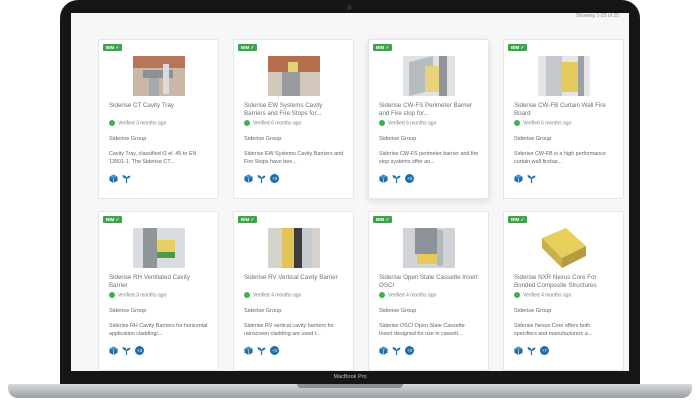  Describe the element at coordinates (564, 110) in the screenshot. I see `product-title: Siderise CW-FB Curtain Wall Fire Board` at that location.